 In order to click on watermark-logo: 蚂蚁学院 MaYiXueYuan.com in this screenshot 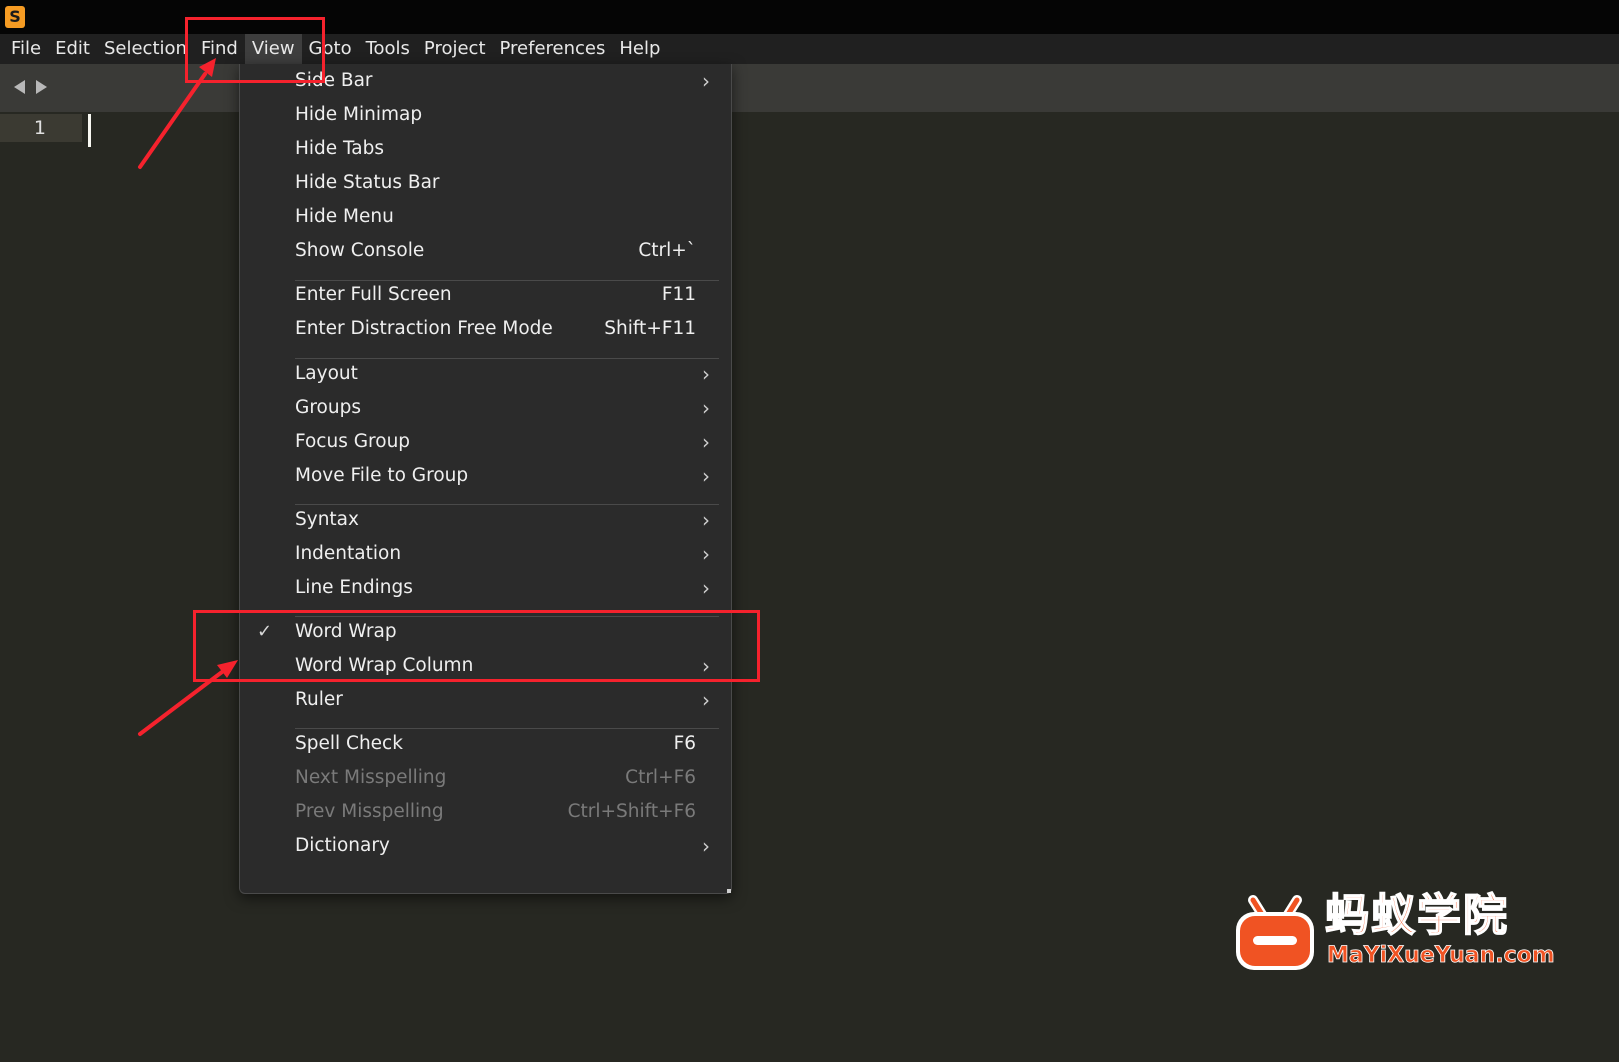, I will do `click(1394, 934)`.